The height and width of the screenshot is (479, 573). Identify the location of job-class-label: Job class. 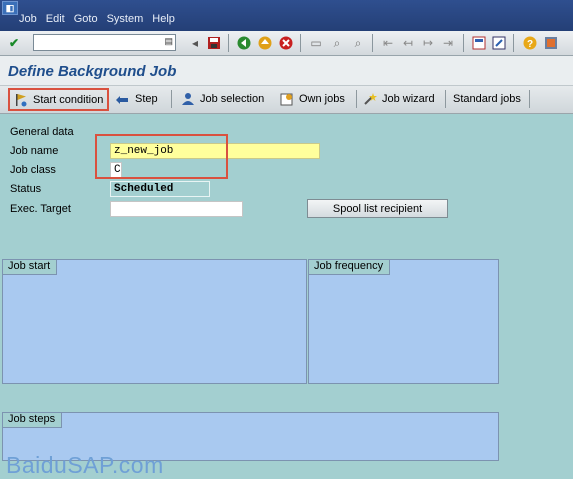
(33, 170).